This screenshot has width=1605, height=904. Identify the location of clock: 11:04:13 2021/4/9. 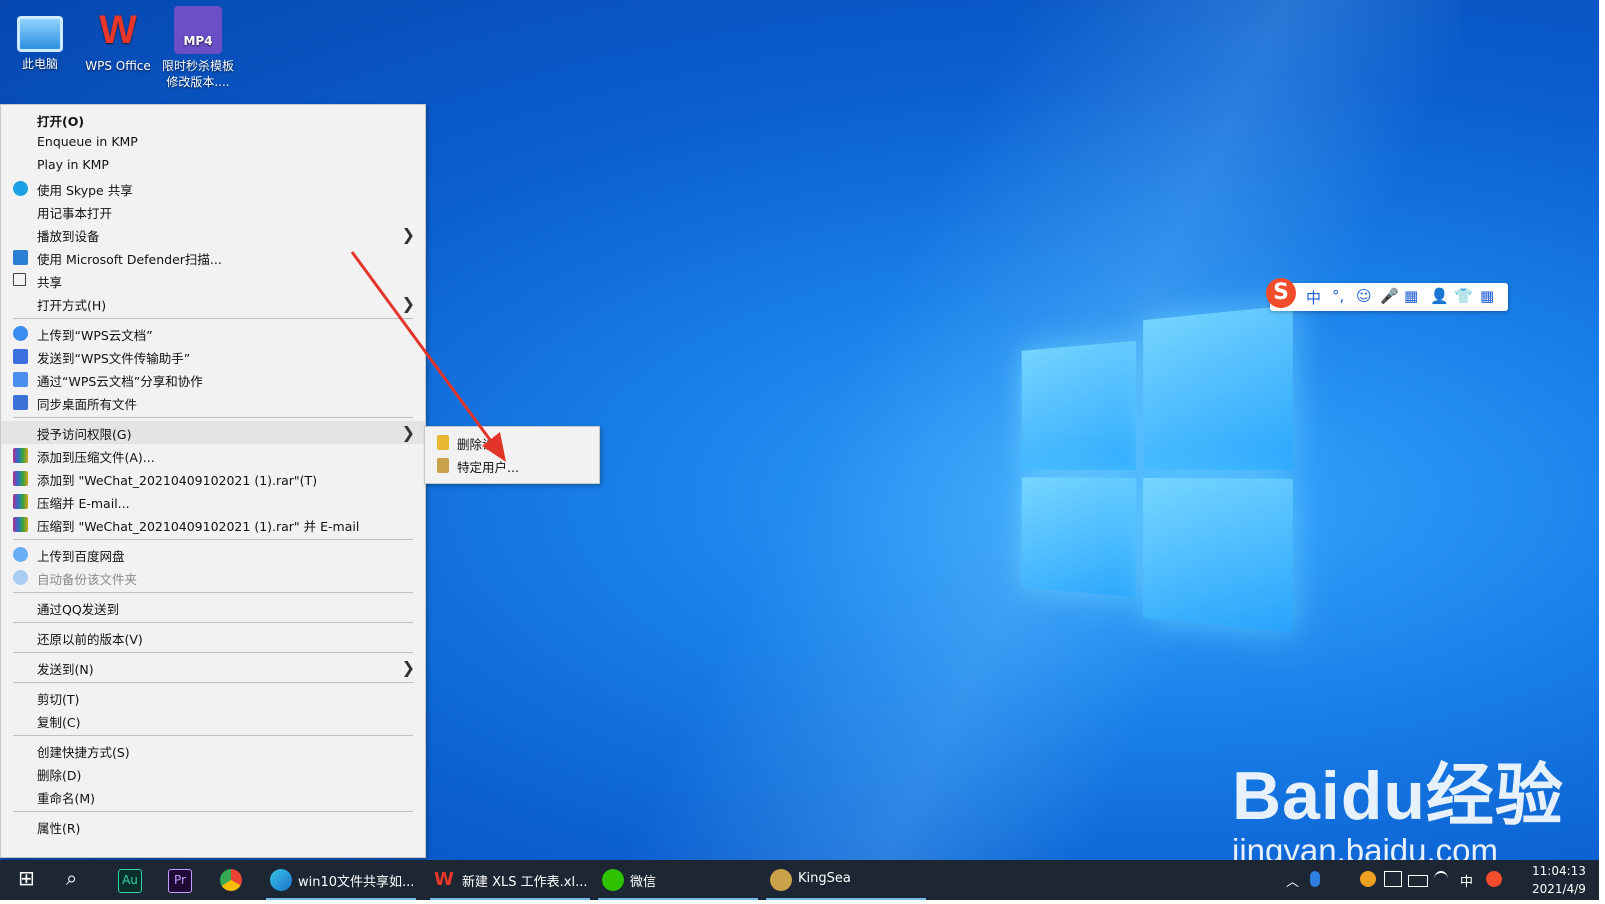
(1559, 880).